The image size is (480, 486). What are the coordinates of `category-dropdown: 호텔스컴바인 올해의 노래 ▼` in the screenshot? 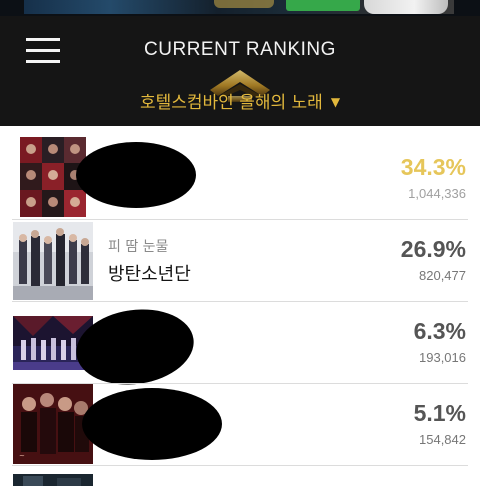 It's located at (240, 100).